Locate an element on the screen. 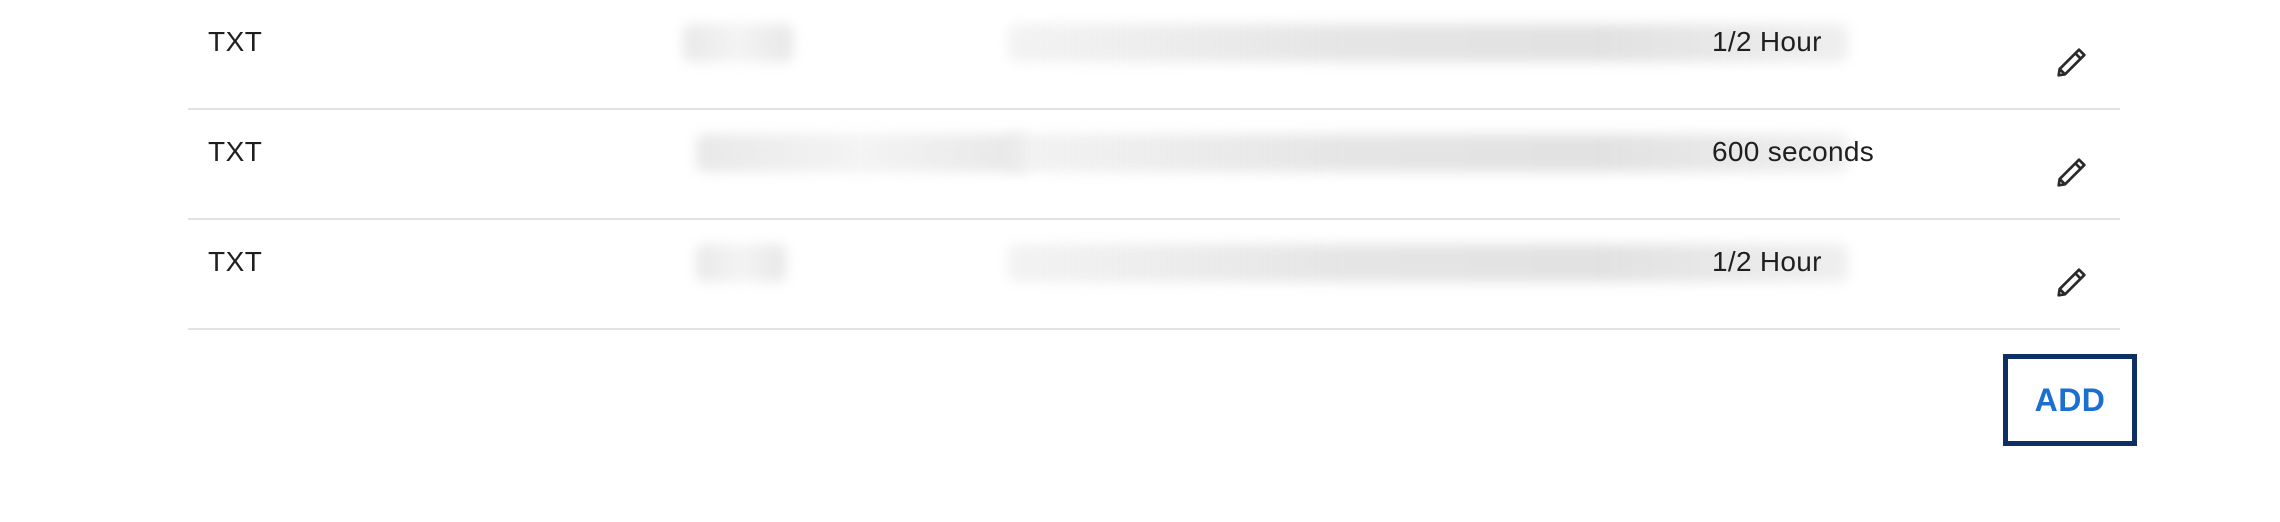 This screenshot has height=522, width=2280. add-record-button: ADD is located at coordinates (2070, 400).